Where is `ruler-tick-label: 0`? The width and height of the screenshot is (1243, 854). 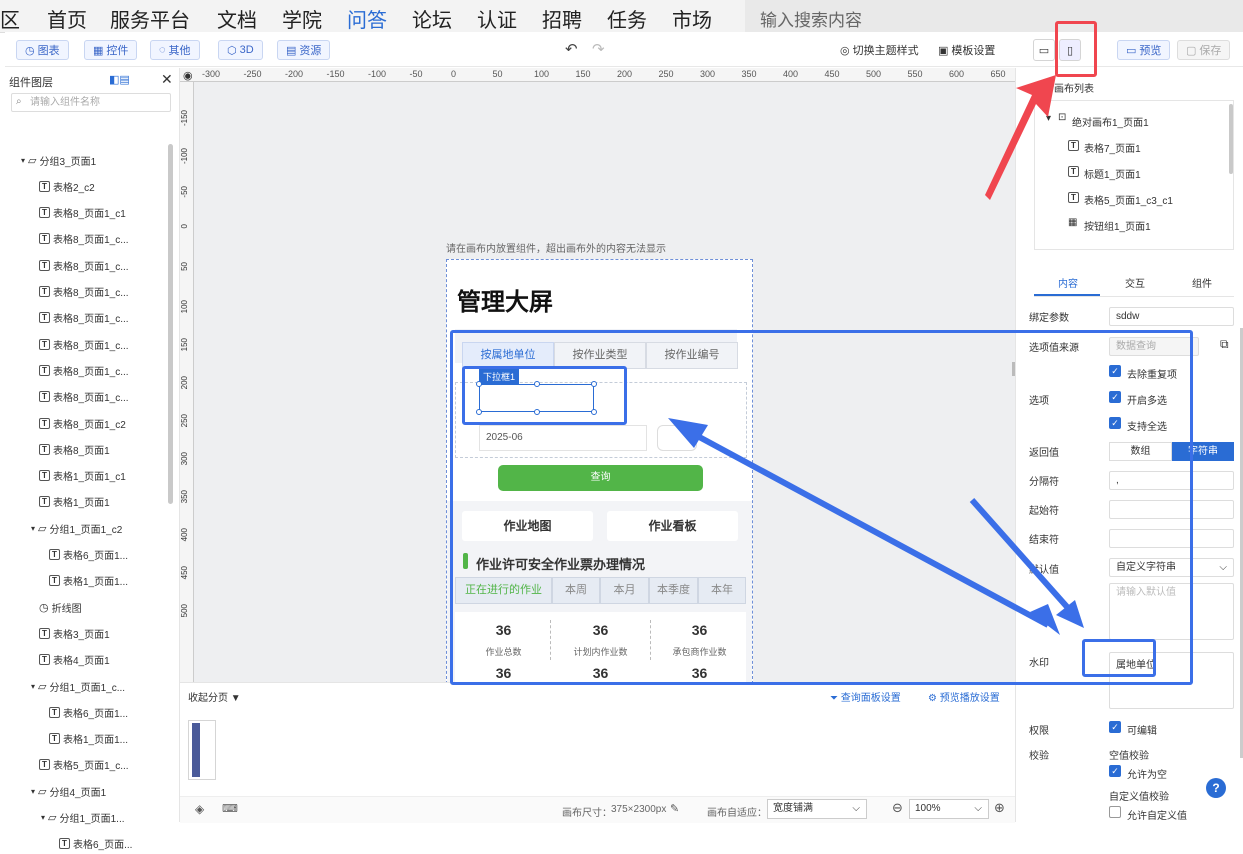
ruler-tick-label: 0 is located at coordinates (184, 226).